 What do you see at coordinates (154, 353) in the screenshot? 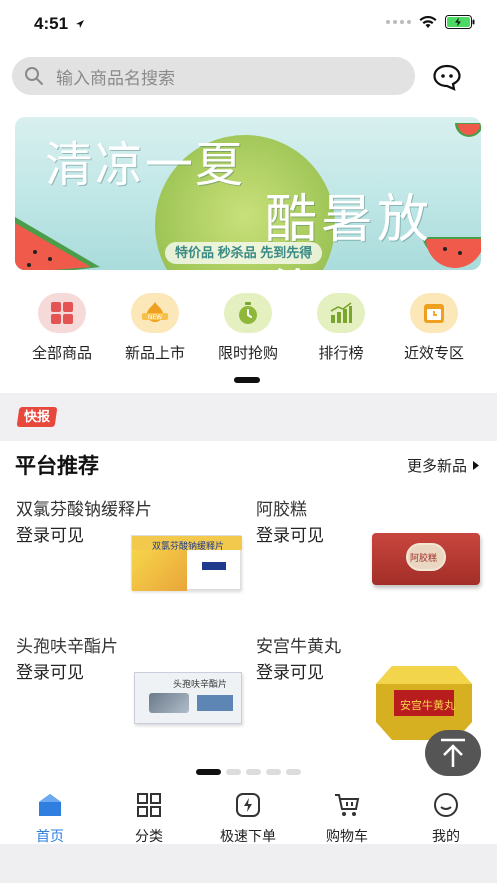
I see `quick-menu-label: 新品上市` at bounding box center [154, 353].